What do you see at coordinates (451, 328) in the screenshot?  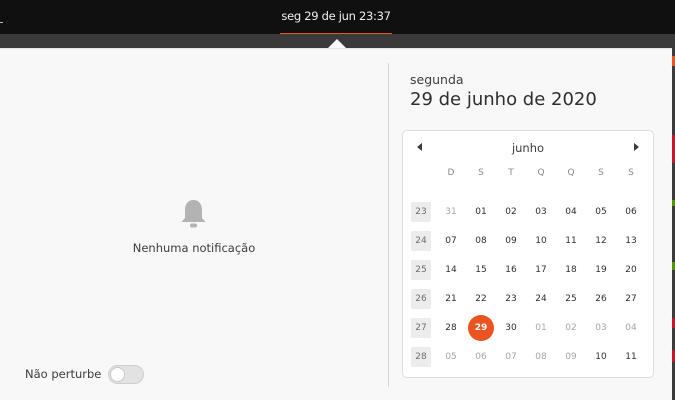 I see `calendar-day: 28` at bounding box center [451, 328].